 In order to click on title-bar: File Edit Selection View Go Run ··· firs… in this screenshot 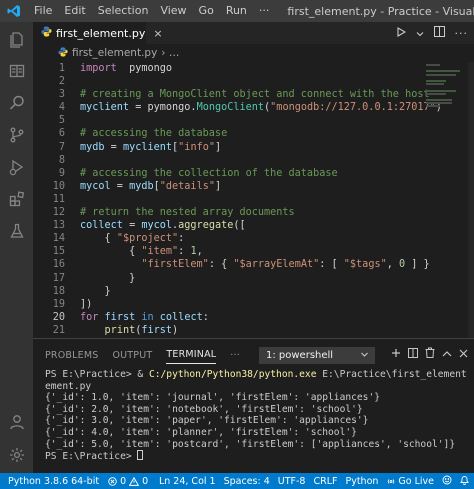, I will do `click(237, 11)`.